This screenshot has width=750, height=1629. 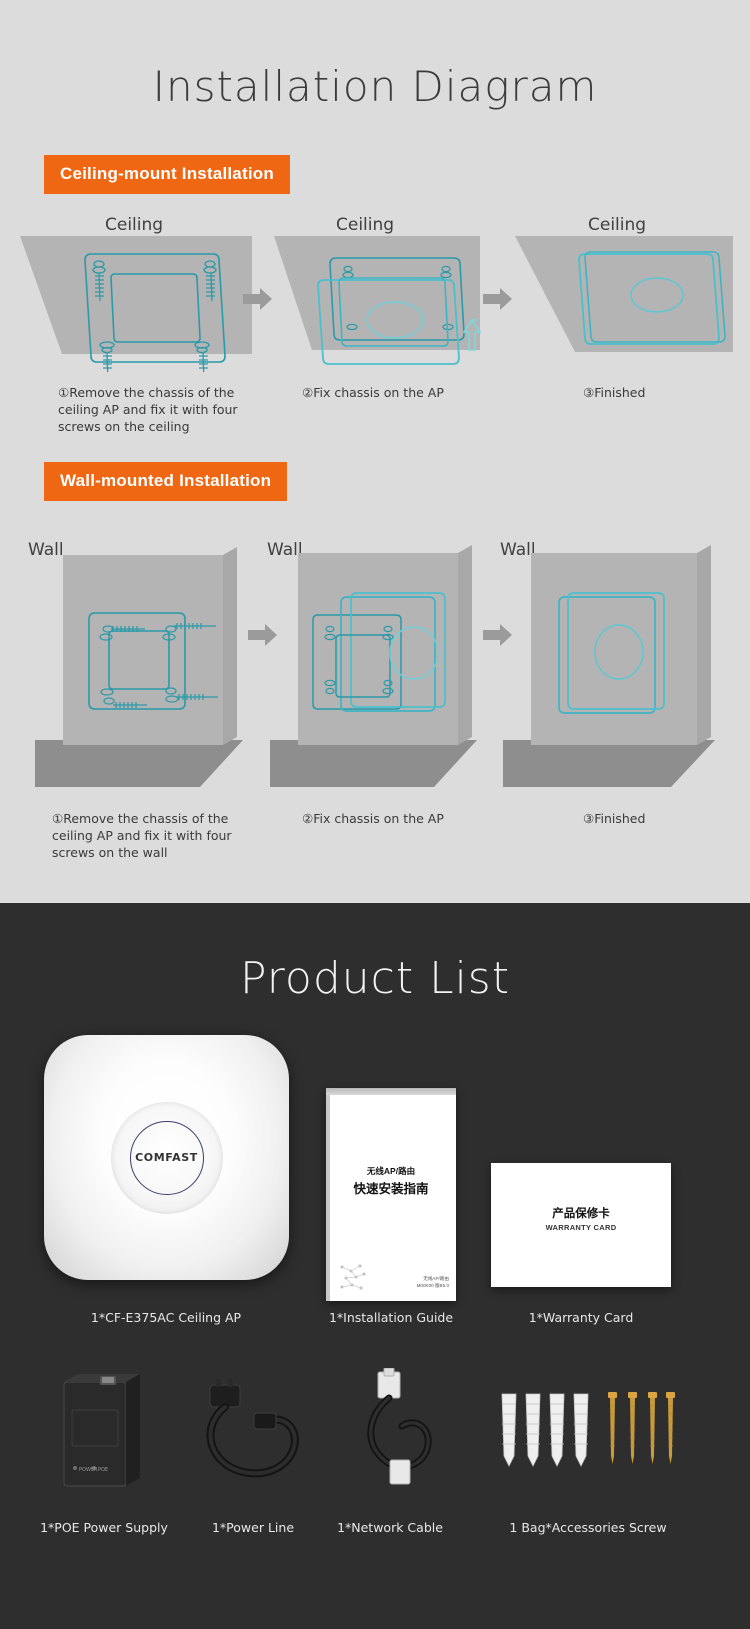 What do you see at coordinates (328, 1198) in the screenshot?
I see `booklet-edge` at bounding box center [328, 1198].